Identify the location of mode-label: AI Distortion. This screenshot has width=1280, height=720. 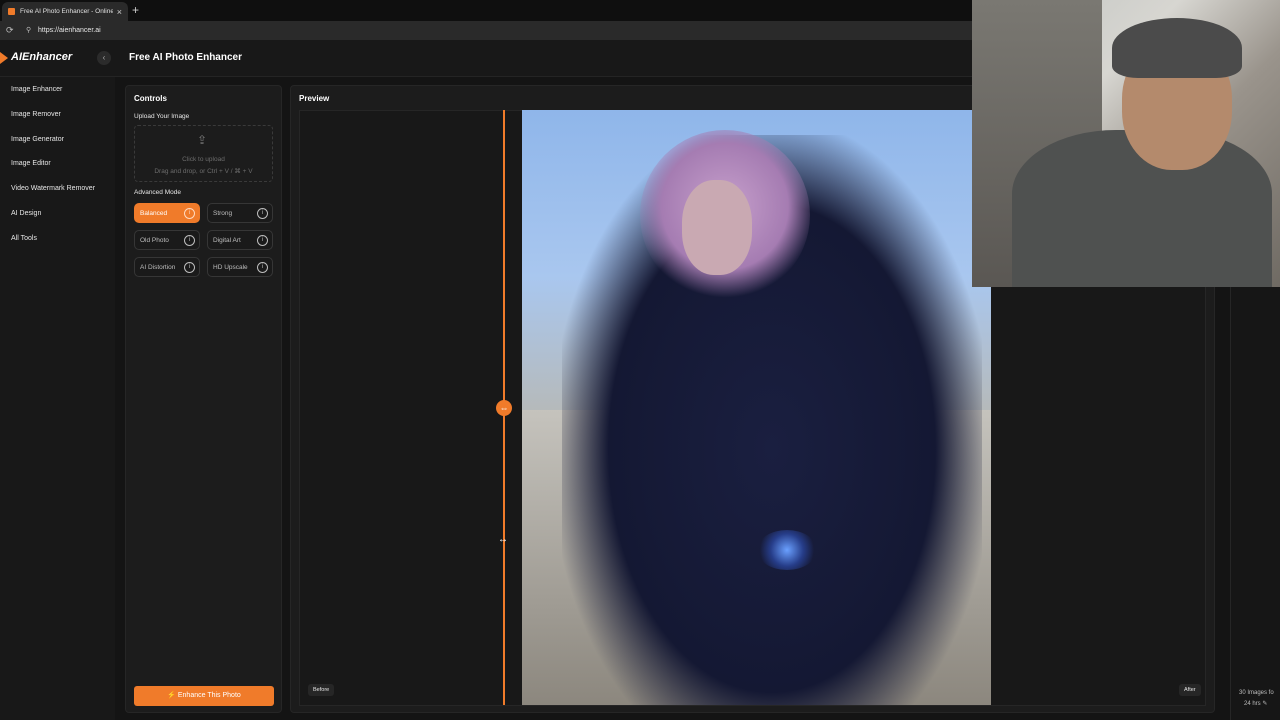
(158, 267).